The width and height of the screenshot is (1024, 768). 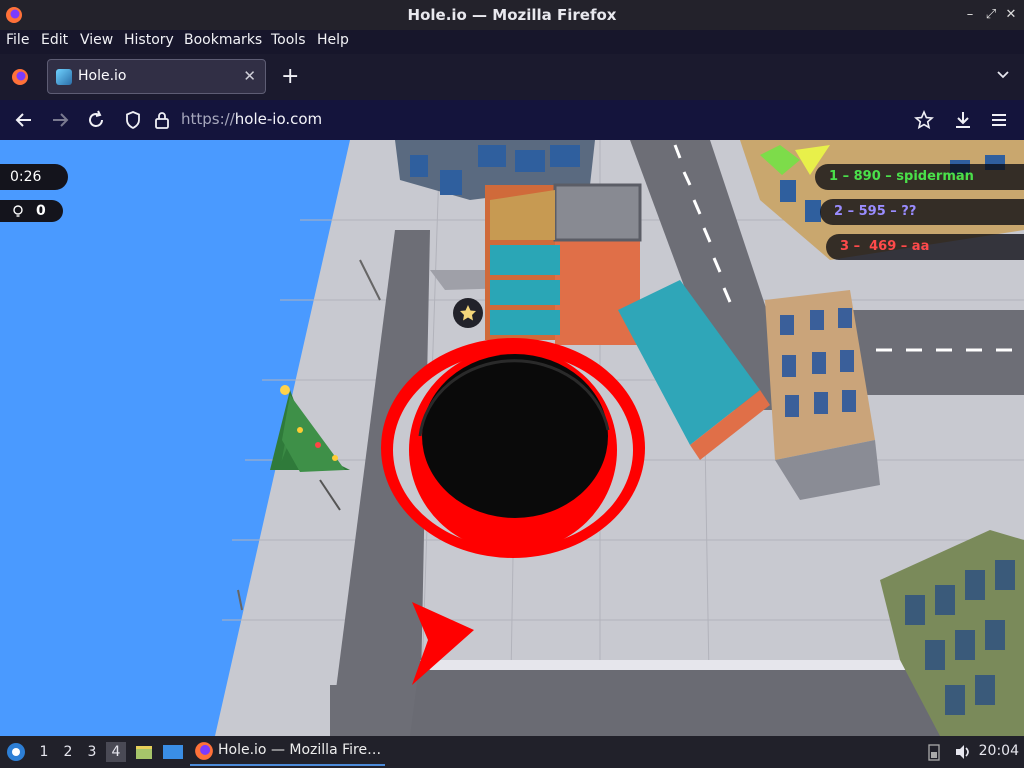 What do you see at coordinates (924, 120) in the screenshot?
I see `star-icon` at bounding box center [924, 120].